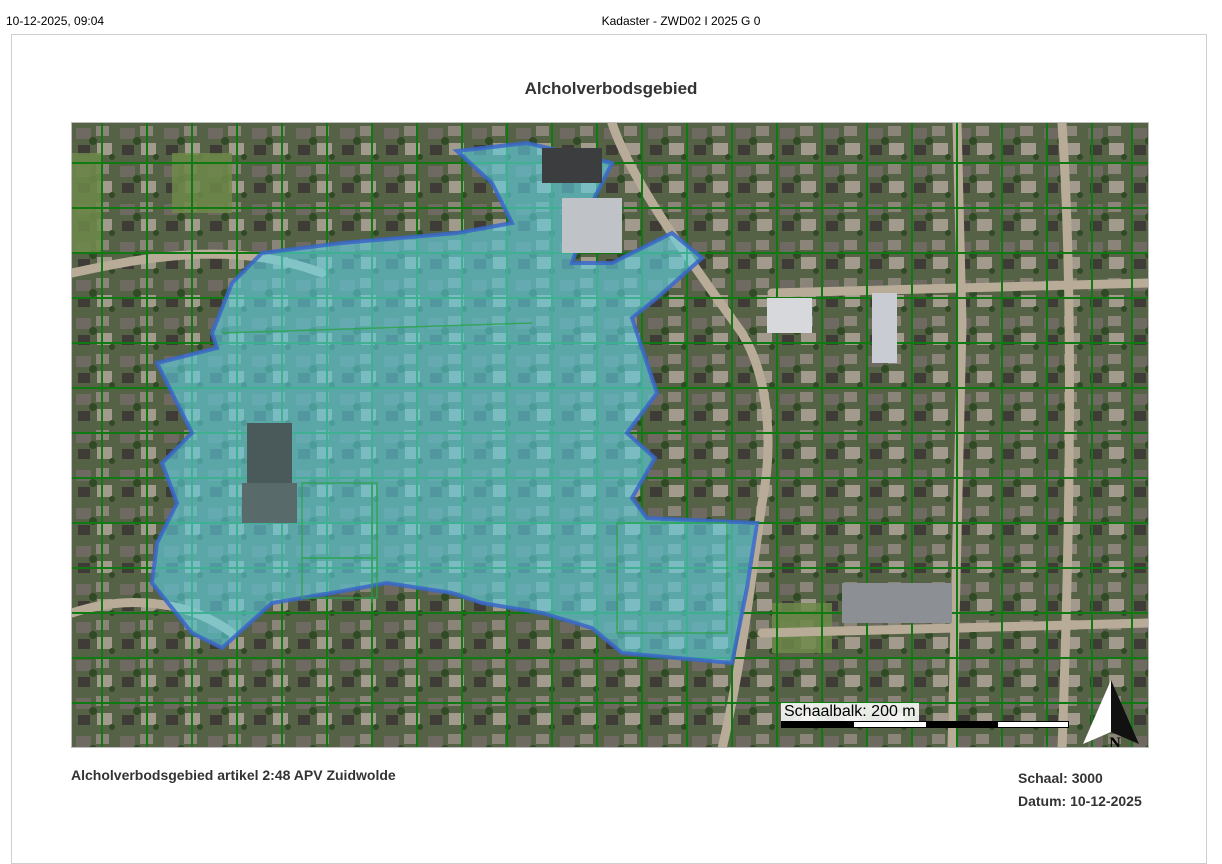  Describe the element at coordinates (1115, 741) in the screenshot. I see `north-label: N` at that location.